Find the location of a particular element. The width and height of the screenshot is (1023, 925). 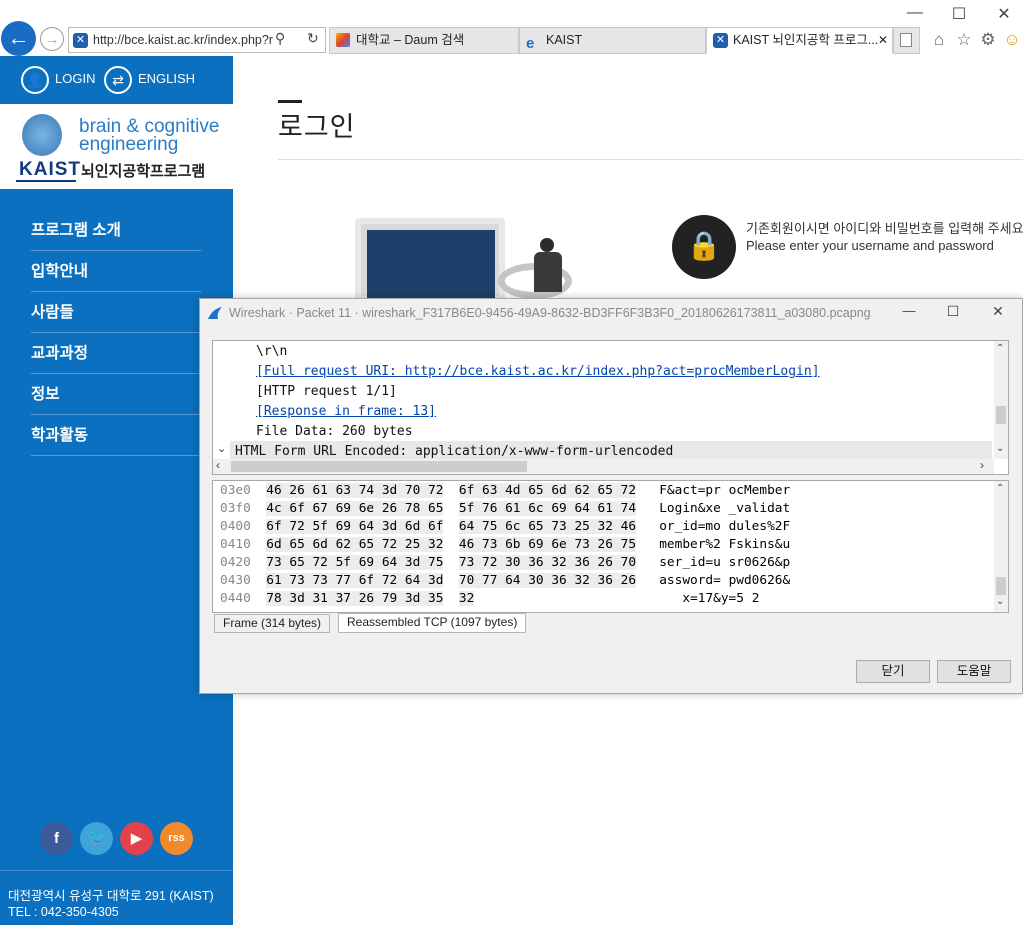

ie-favicon-icon: e is located at coordinates (530, 43).